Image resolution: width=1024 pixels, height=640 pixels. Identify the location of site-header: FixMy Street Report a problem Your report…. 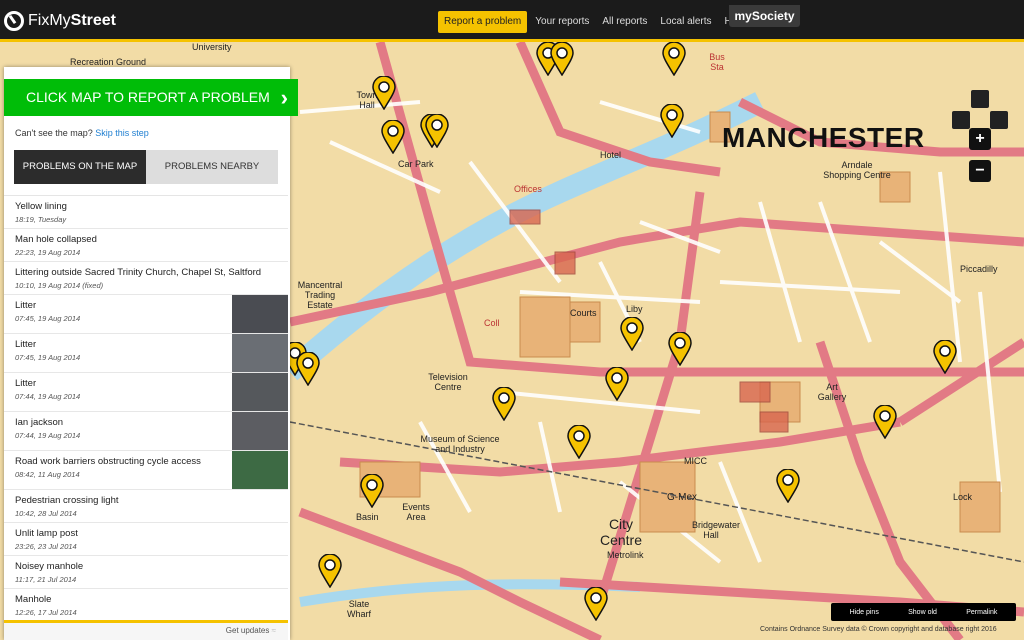
(512, 21).